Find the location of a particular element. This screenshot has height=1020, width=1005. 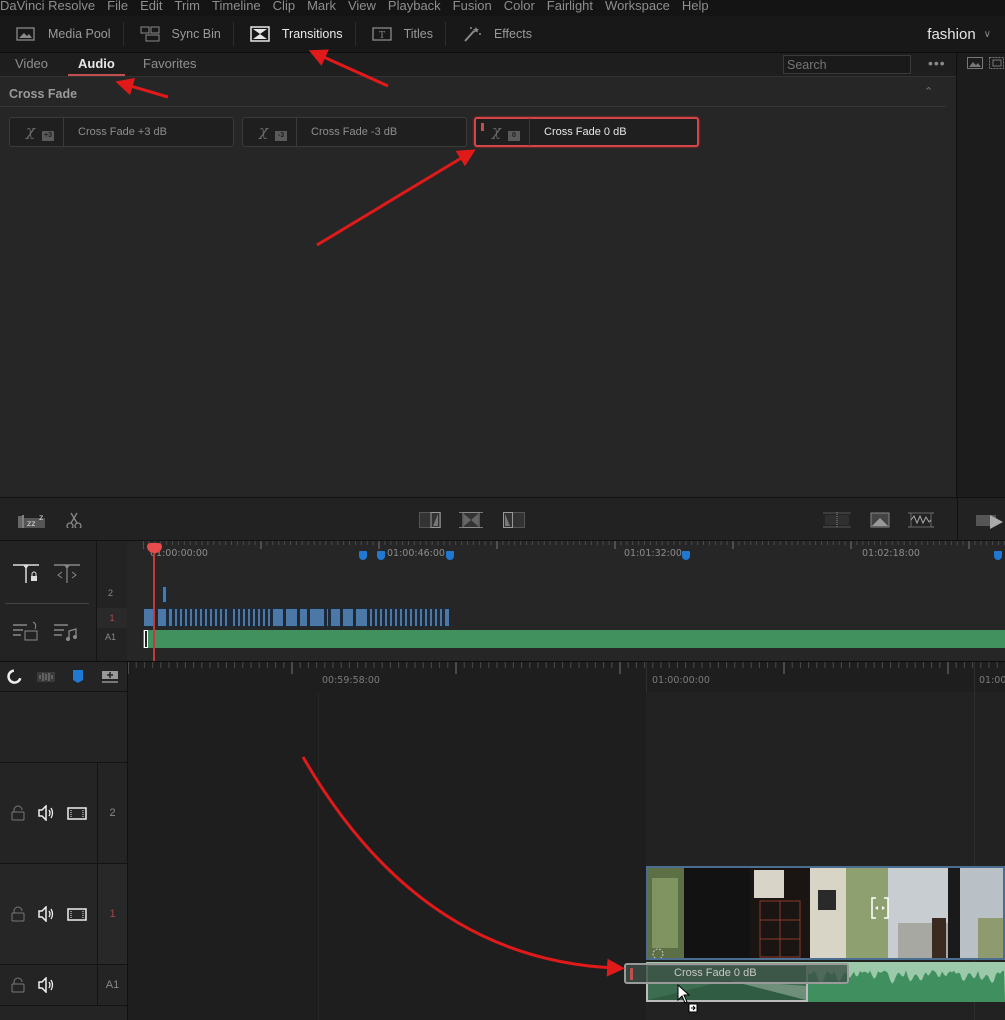

section-header: Cross Fade ⌃ is located at coordinates (473, 92).